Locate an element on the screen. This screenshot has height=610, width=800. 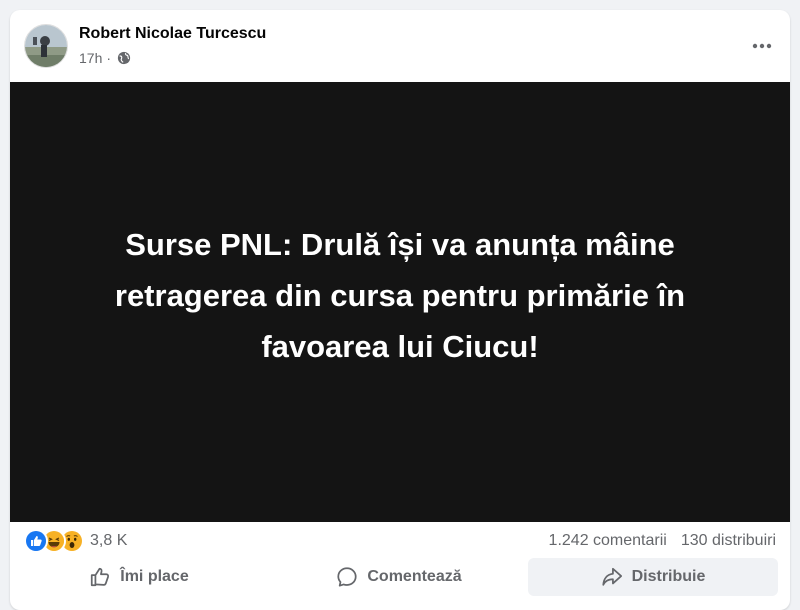
globe-icon is located at coordinates (124, 58).